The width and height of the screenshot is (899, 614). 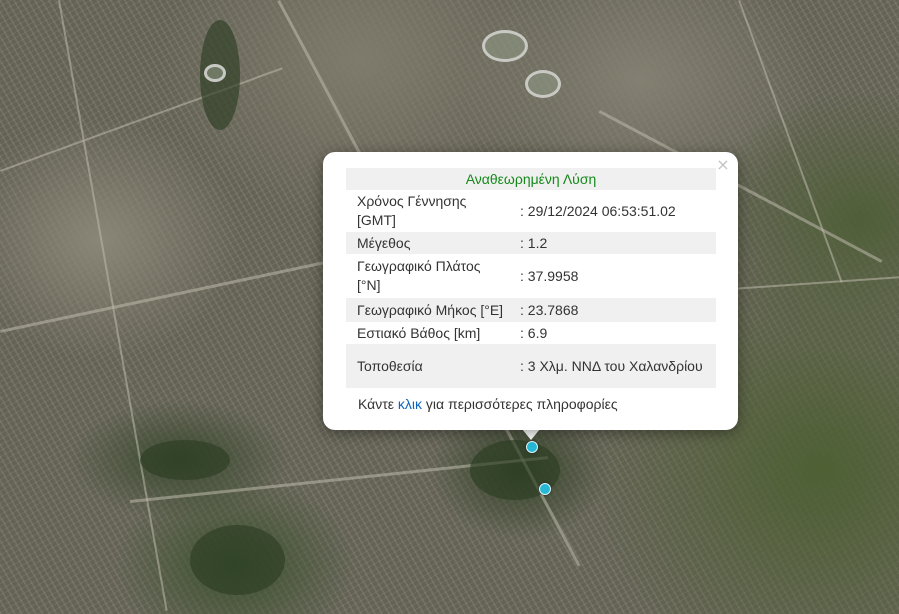 I want to click on more-info-prefix: Κάντε, so click(x=378, y=404).